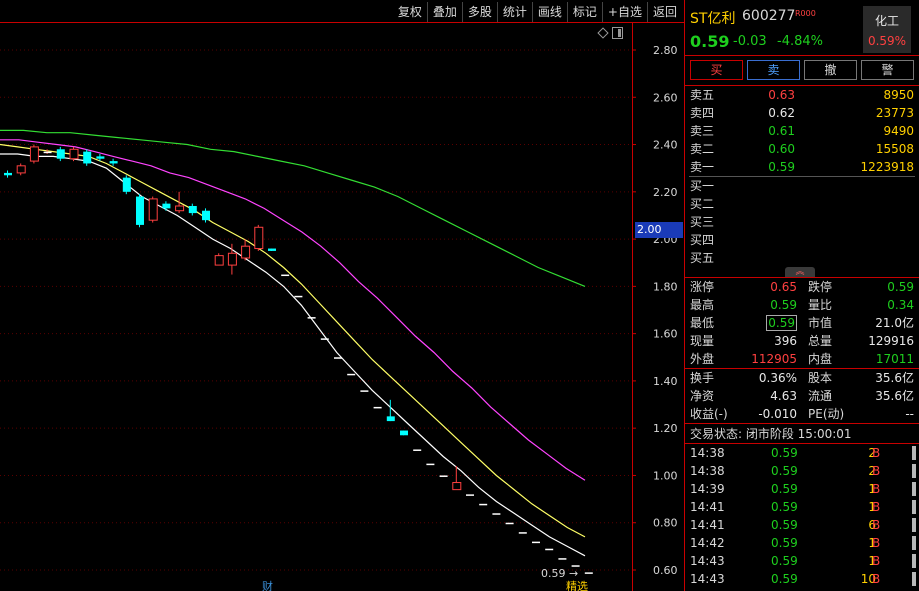 The image size is (919, 591). What do you see at coordinates (267, 584) in the screenshot?
I see `finance-marker: 财` at bounding box center [267, 584].